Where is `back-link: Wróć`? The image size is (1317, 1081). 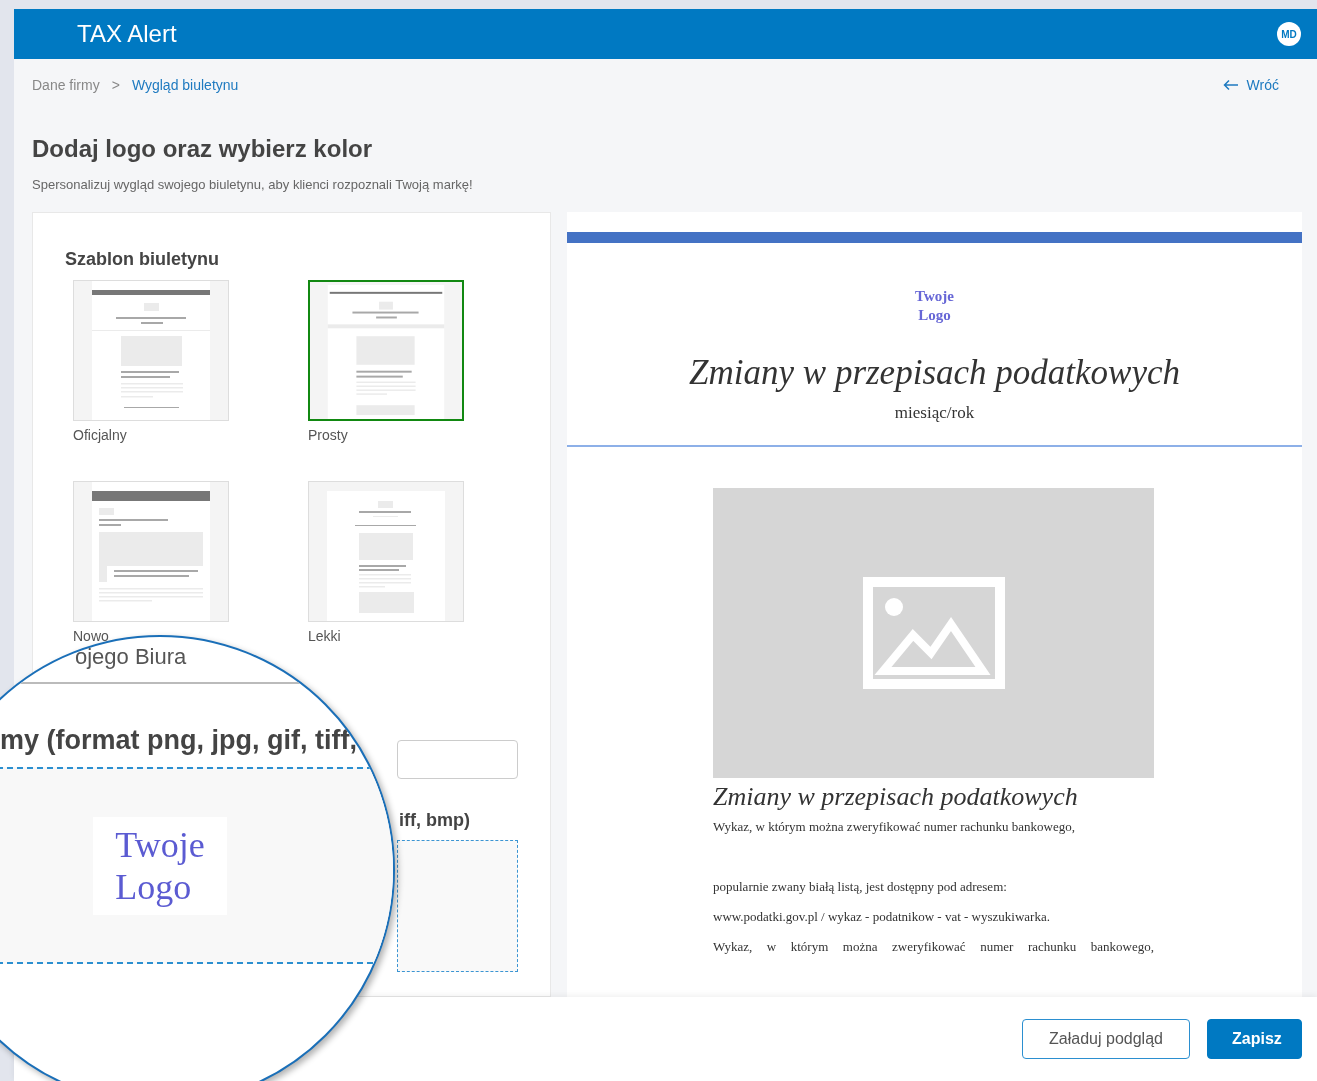 back-link: Wróć is located at coordinates (1250, 85).